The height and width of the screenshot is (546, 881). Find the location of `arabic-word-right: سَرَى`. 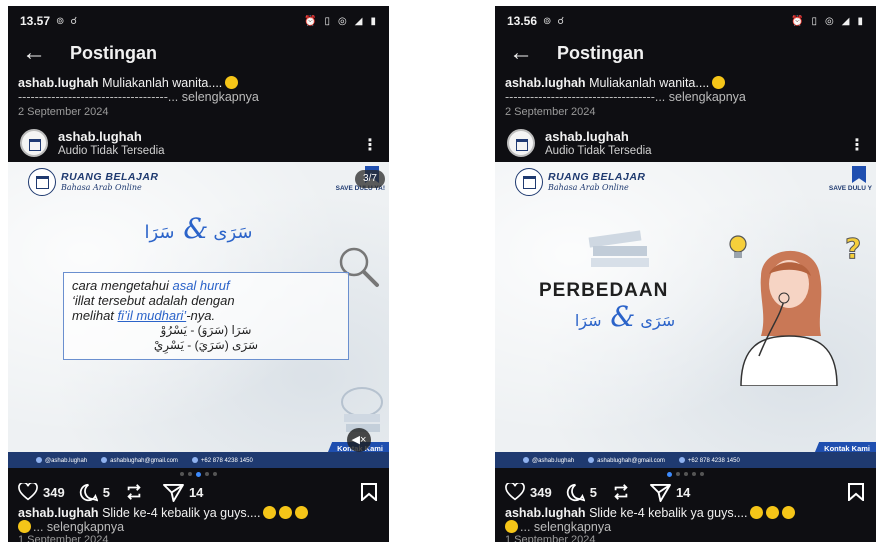

arabic-word-right: سَرَى is located at coordinates (233, 232).